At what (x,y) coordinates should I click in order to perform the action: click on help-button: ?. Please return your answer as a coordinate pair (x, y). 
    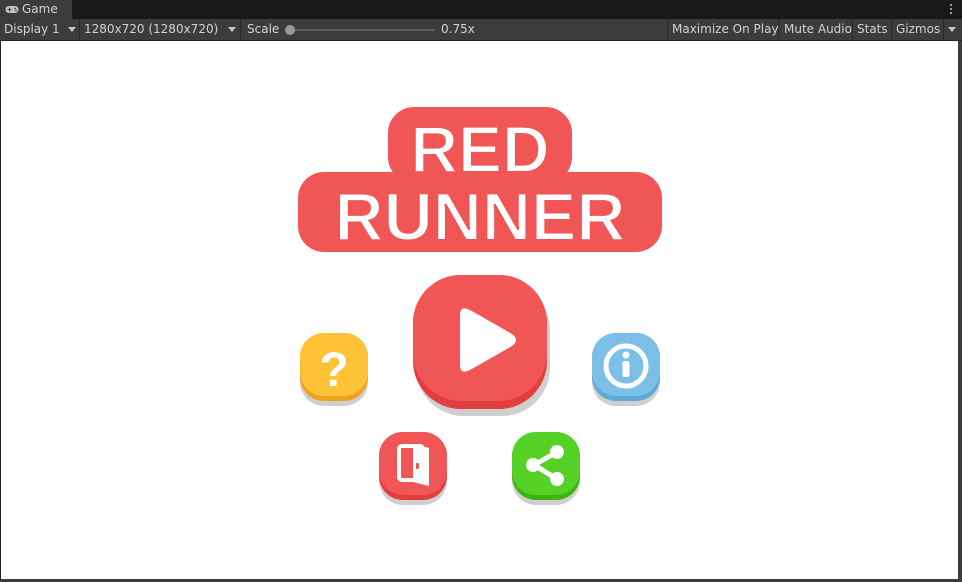
    Looking at the image, I should click on (334, 369).